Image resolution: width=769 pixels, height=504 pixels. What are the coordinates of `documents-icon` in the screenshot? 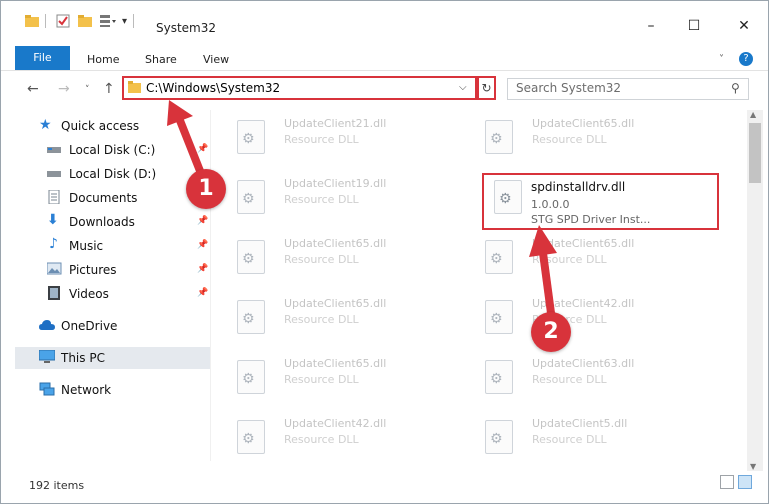 It's located at (54, 197).